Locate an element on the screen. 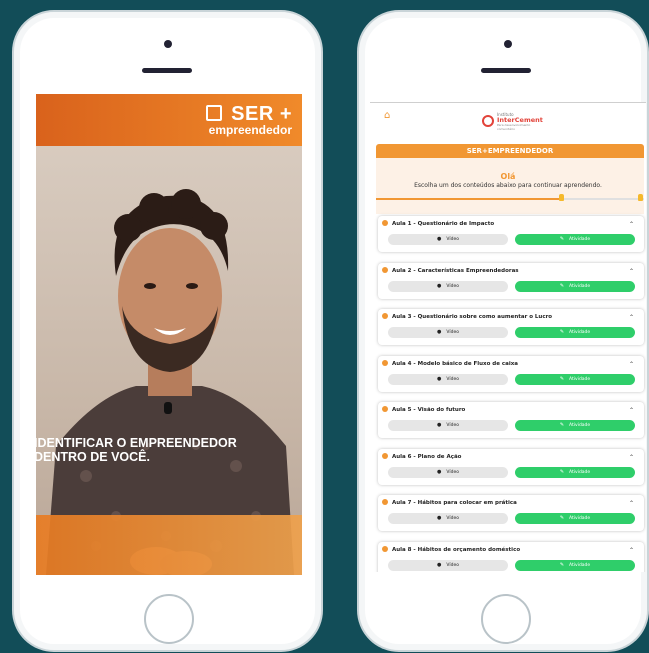  lesson-title: Aula 6 - Plano de Ação is located at coordinates (427, 456).